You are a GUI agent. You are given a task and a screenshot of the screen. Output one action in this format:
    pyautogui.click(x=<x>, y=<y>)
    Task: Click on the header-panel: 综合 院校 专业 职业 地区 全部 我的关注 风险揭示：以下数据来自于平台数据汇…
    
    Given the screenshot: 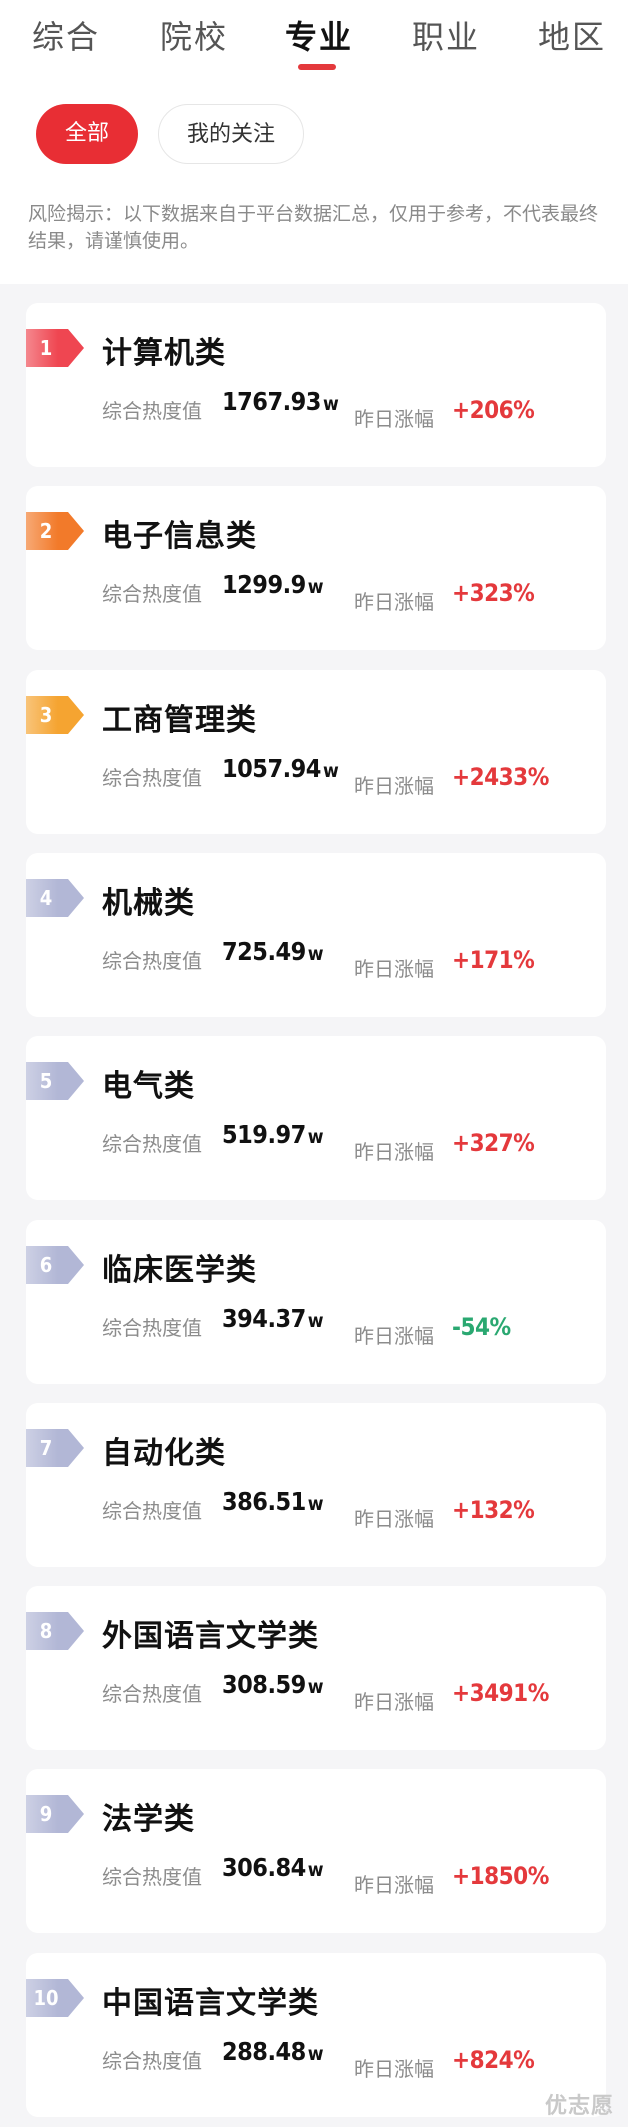 What is the action you would take?
    pyautogui.click(x=314, y=142)
    